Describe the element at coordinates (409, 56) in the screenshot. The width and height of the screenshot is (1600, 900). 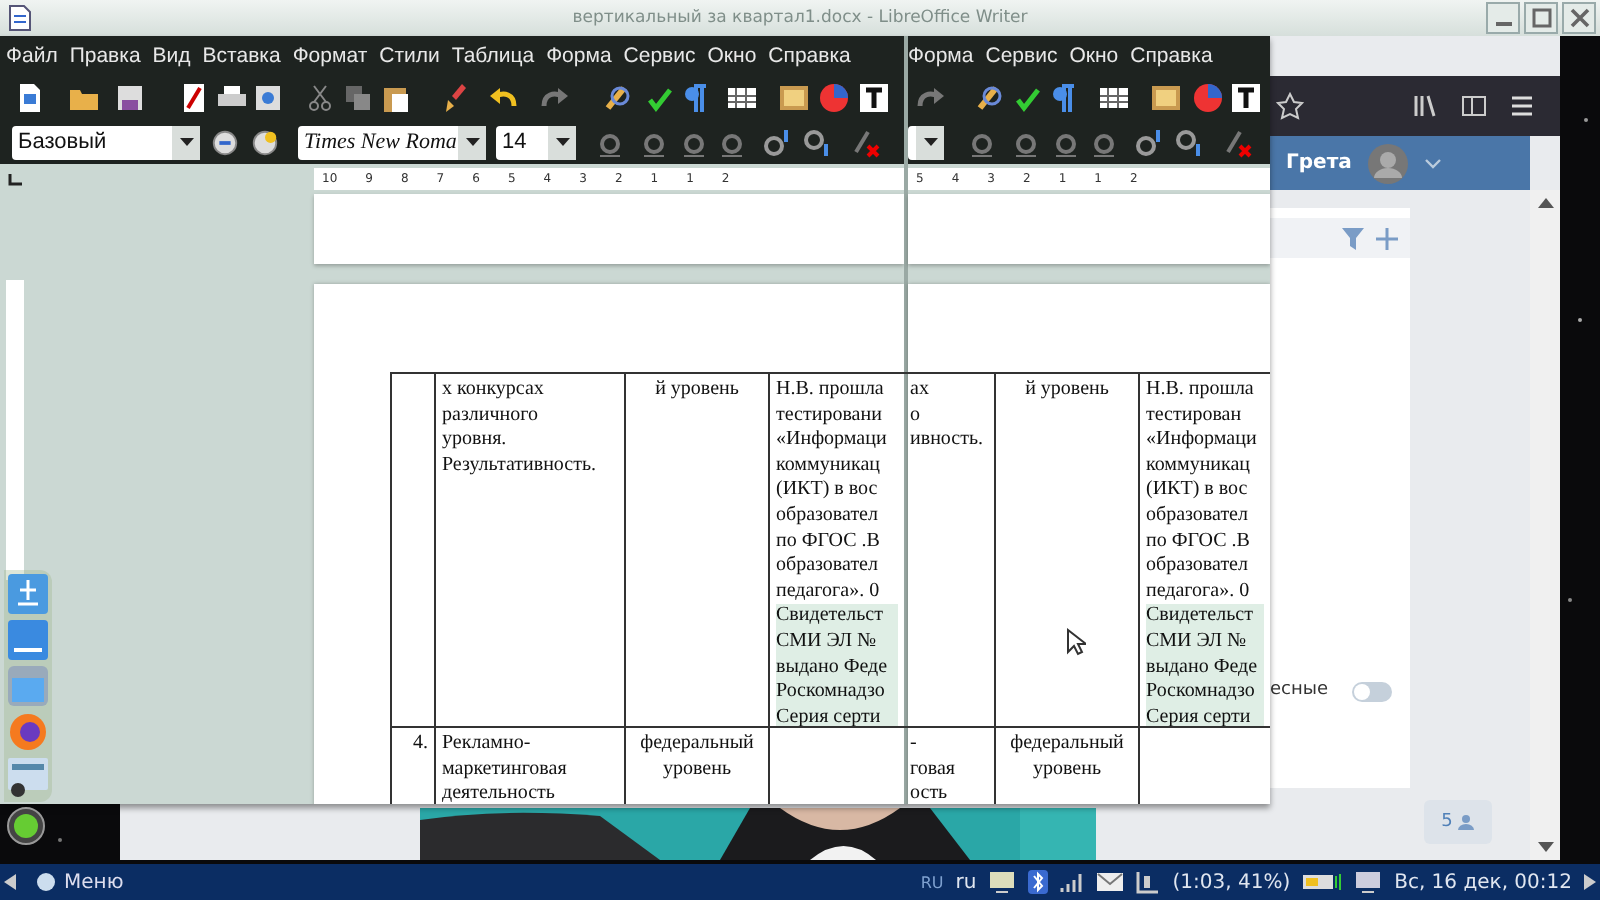
I see `menu-item: Стили` at that location.